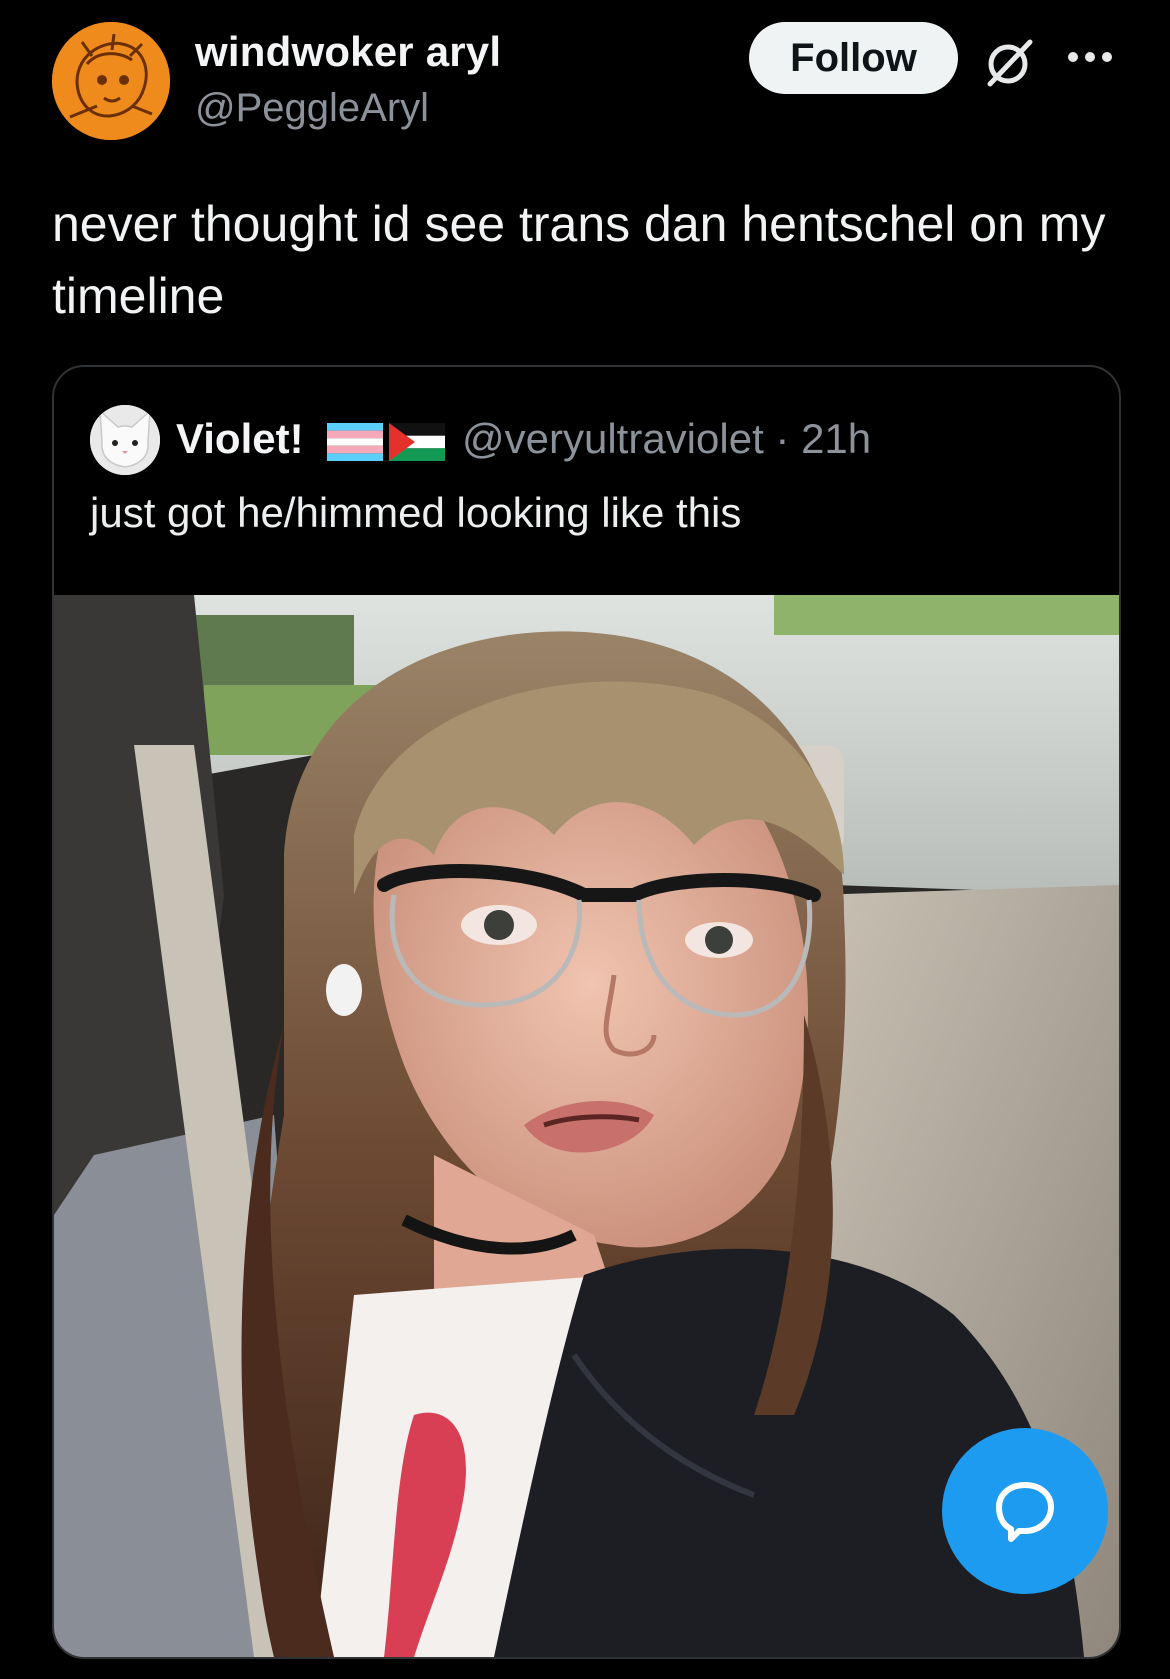  I want to click on compose-reply-button, so click(1025, 1511).